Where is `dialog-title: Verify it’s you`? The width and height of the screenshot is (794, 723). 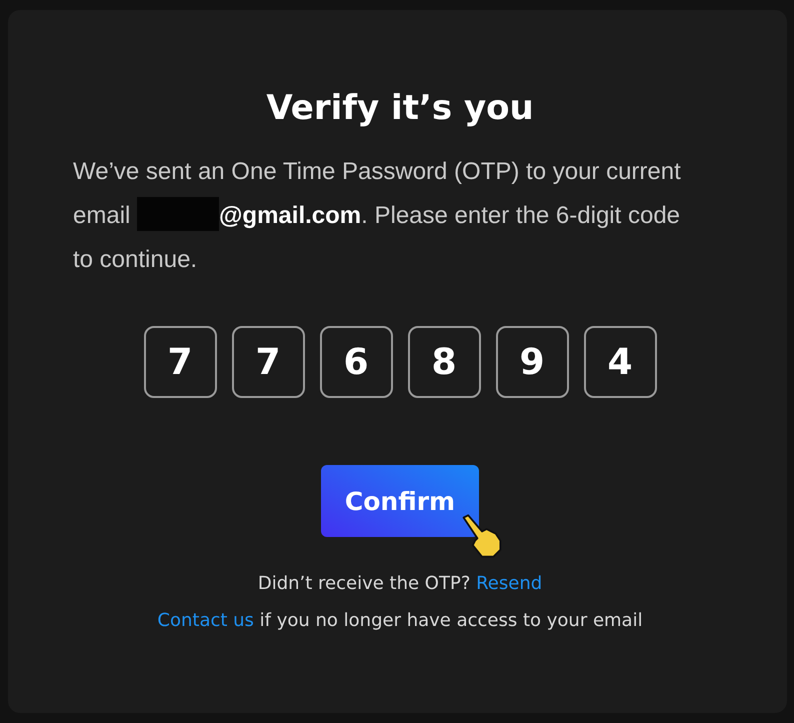
dialog-title: Verify it’s you is located at coordinates (400, 108).